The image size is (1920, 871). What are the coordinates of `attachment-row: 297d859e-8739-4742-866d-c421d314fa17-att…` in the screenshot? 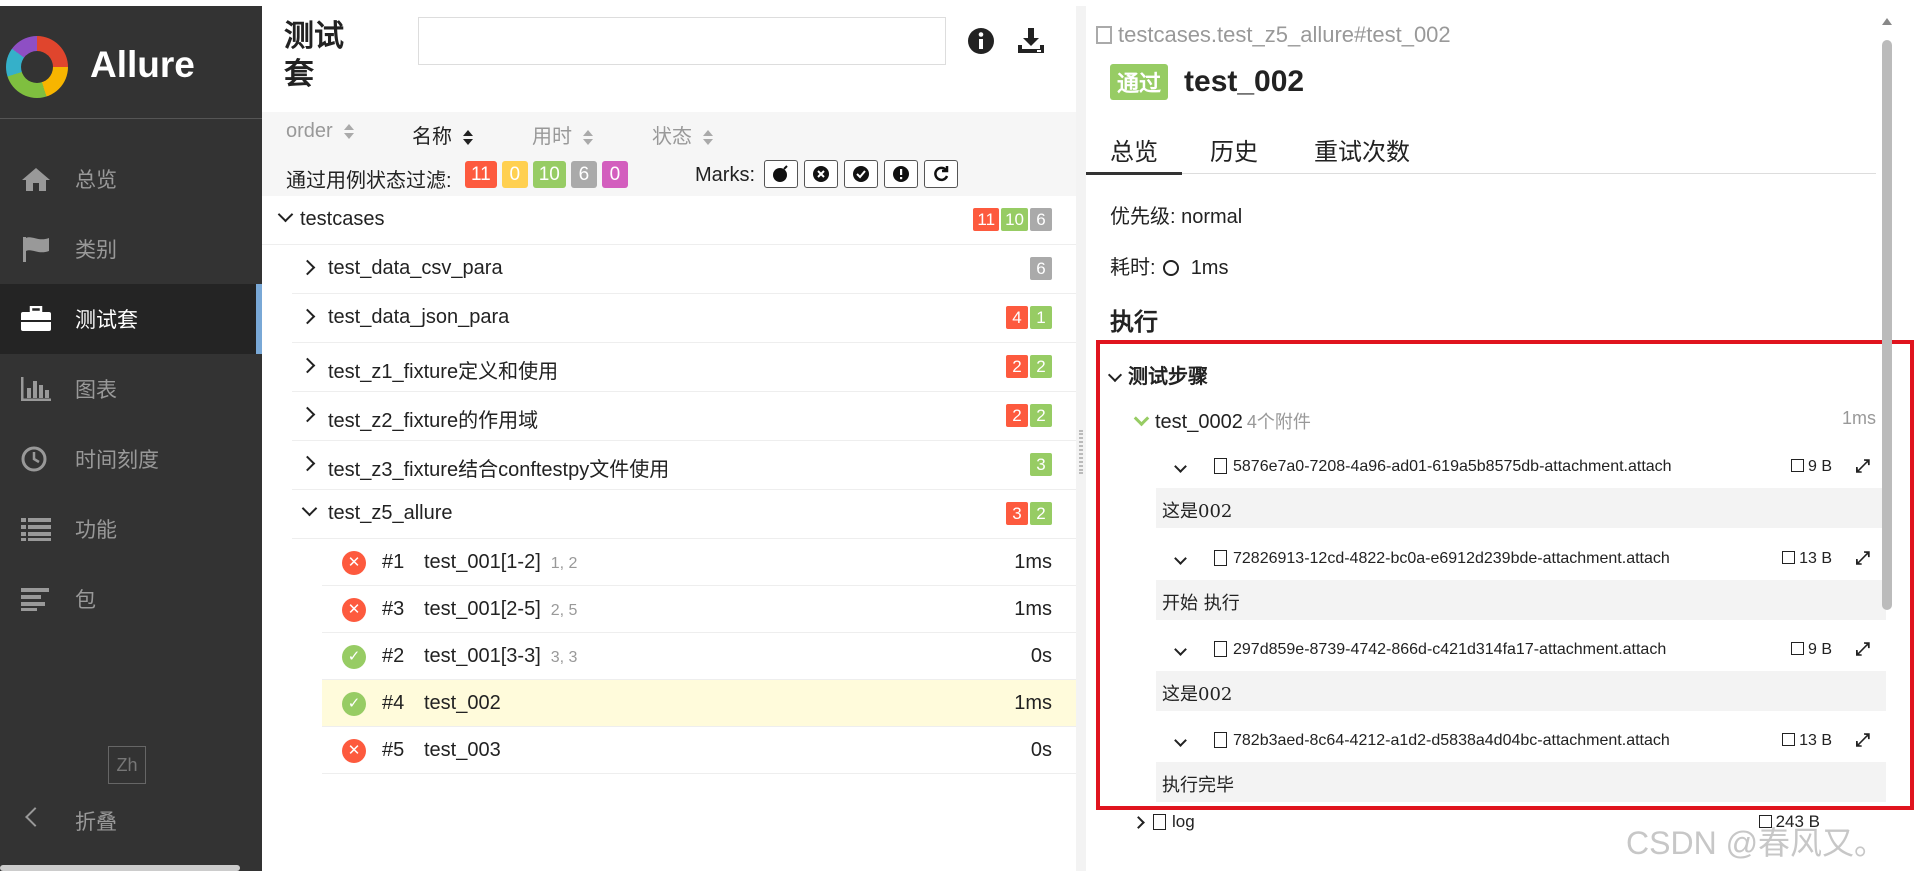 It's located at (1526, 650).